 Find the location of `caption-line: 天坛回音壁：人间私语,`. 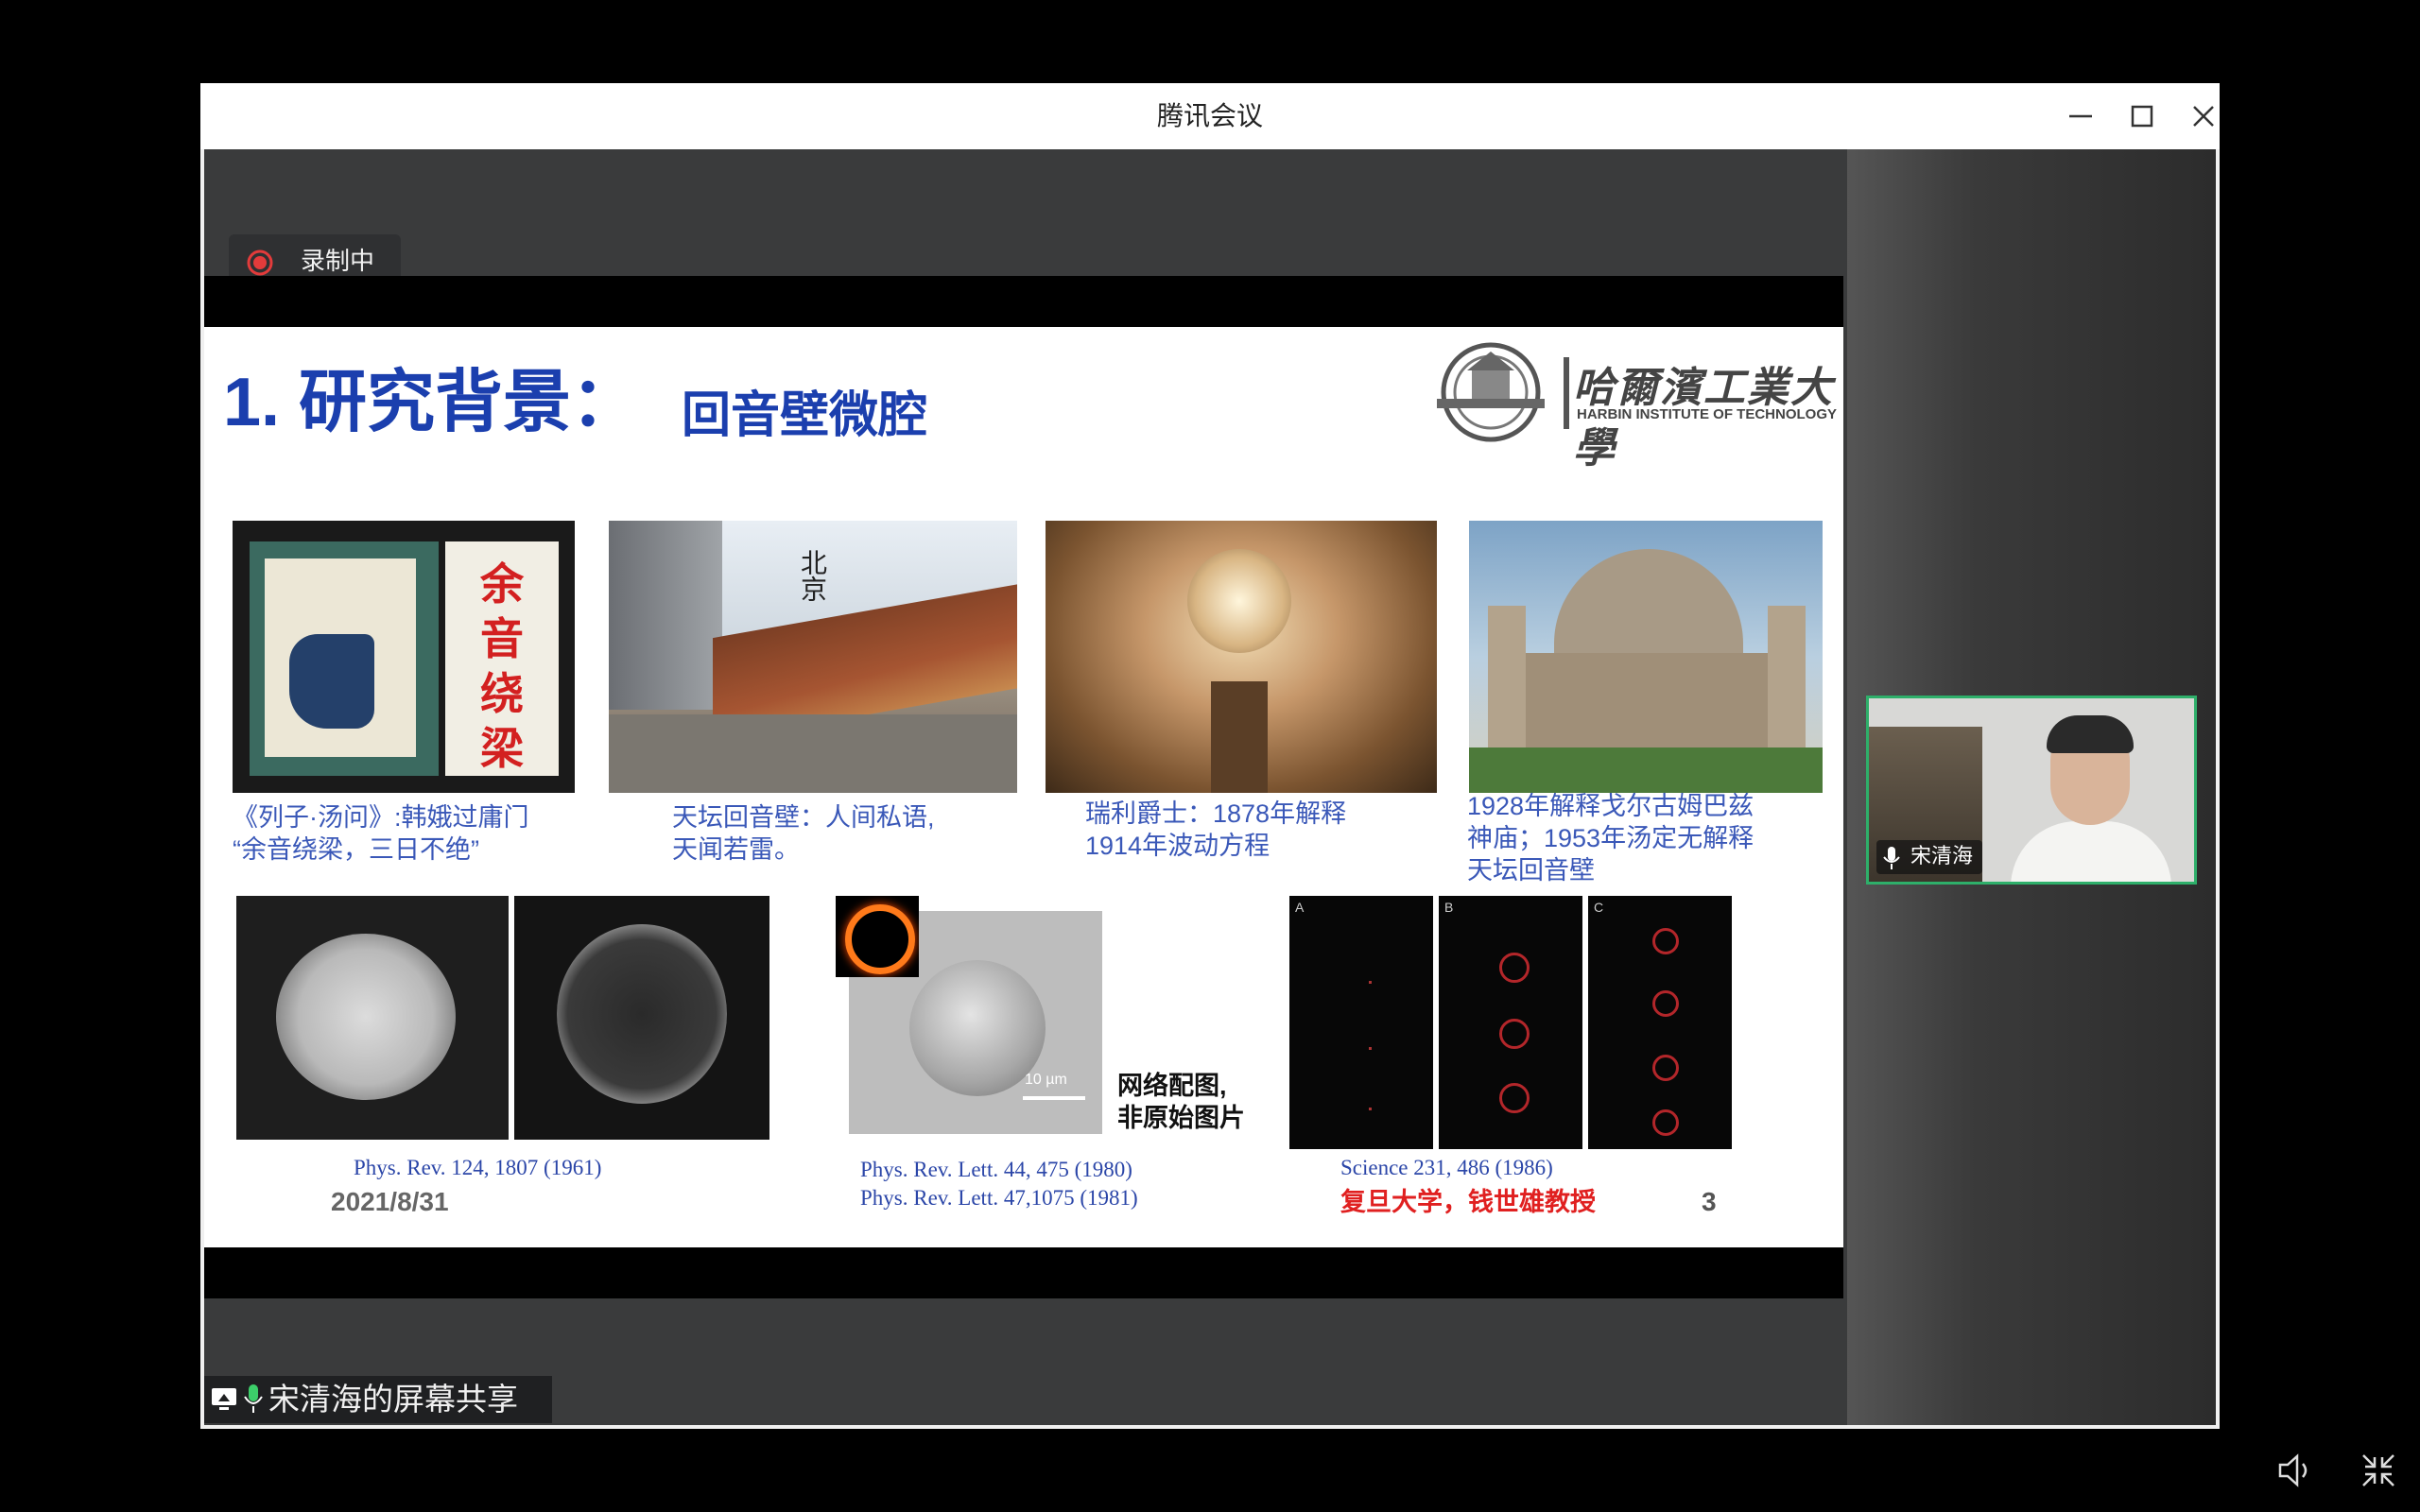

caption-line: 天坛回音壁：人间私语, is located at coordinates (803, 817).